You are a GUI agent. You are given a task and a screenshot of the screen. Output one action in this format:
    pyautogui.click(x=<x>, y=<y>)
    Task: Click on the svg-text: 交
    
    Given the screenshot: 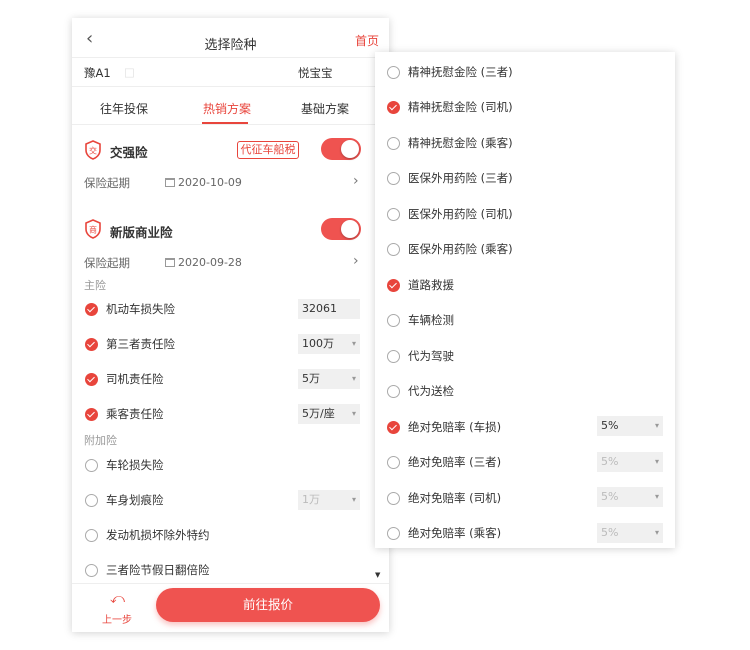 What is the action you would take?
    pyautogui.click(x=93, y=151)
    